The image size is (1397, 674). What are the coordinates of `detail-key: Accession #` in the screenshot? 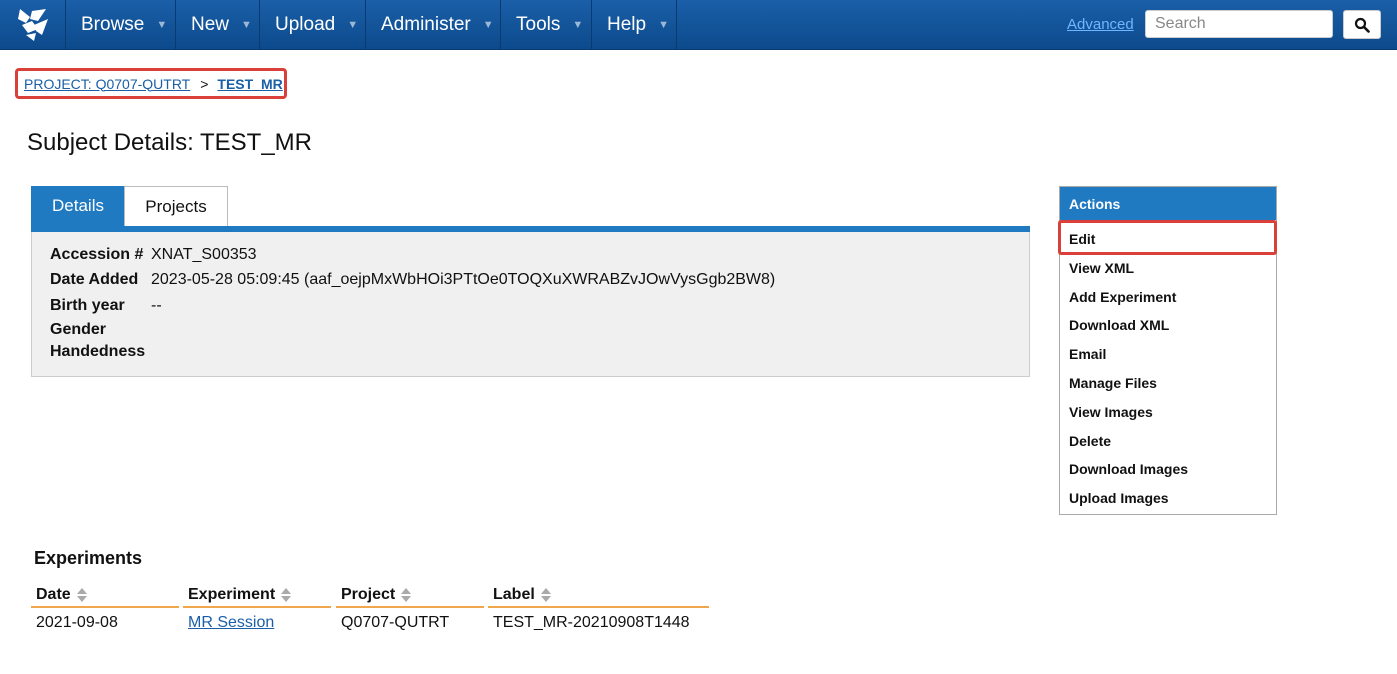 It's located at (97, 254).